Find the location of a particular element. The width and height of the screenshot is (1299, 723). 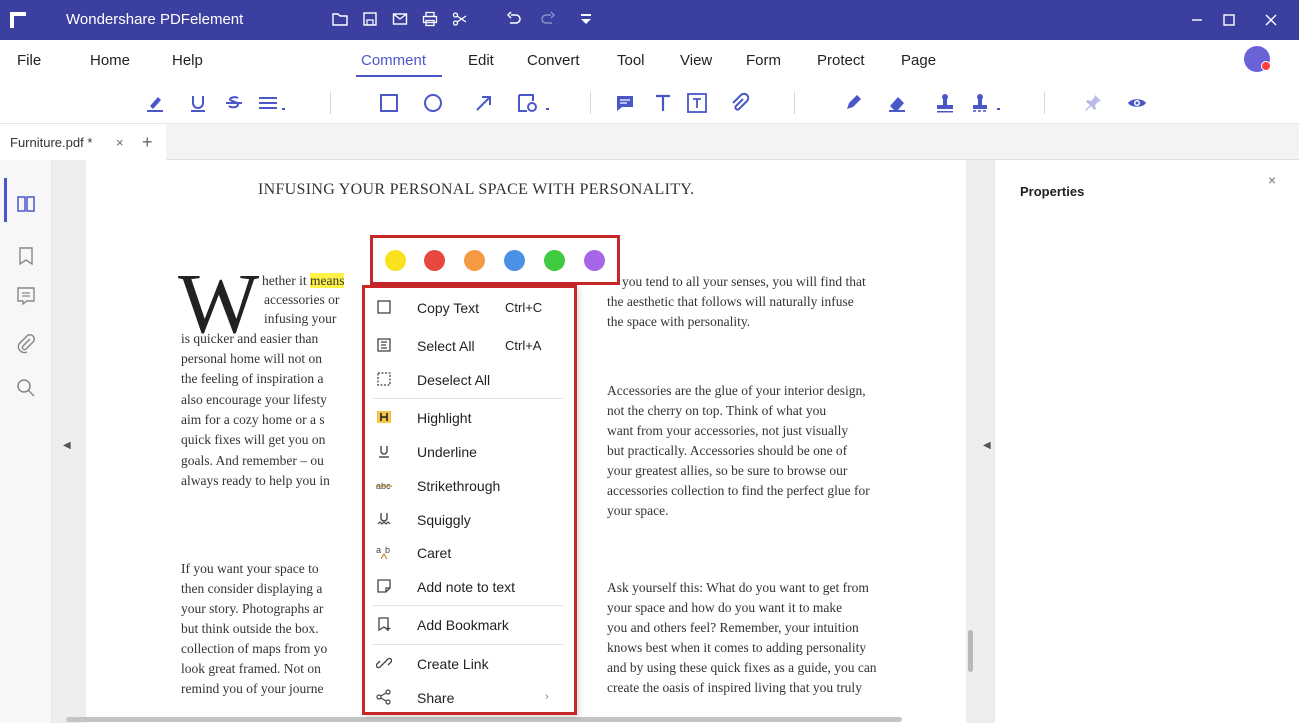

minimize-icon is located at coordinates (1197, 20).